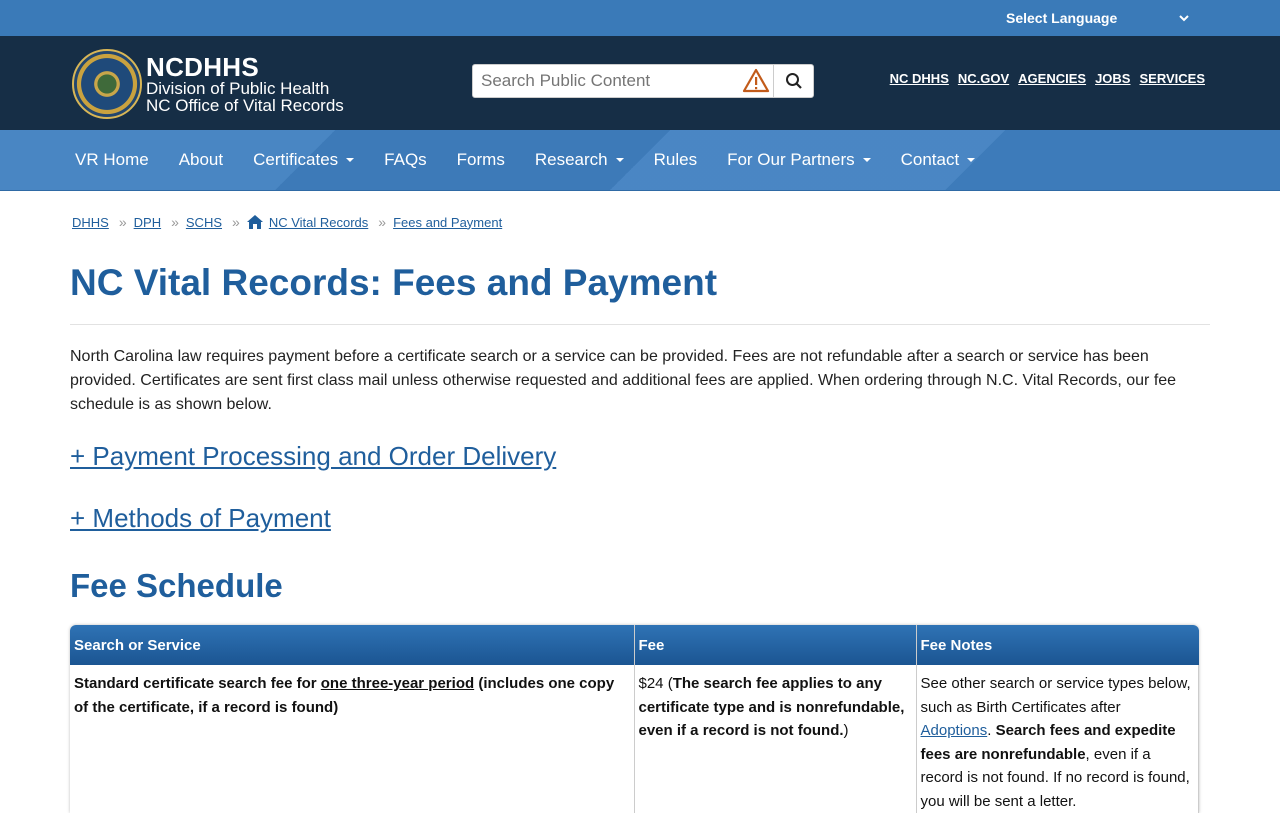 Image resolution: width=1280 pixels, height=813 pixels. I want to click on language-select-label: Select Language, so click(1062, 18).